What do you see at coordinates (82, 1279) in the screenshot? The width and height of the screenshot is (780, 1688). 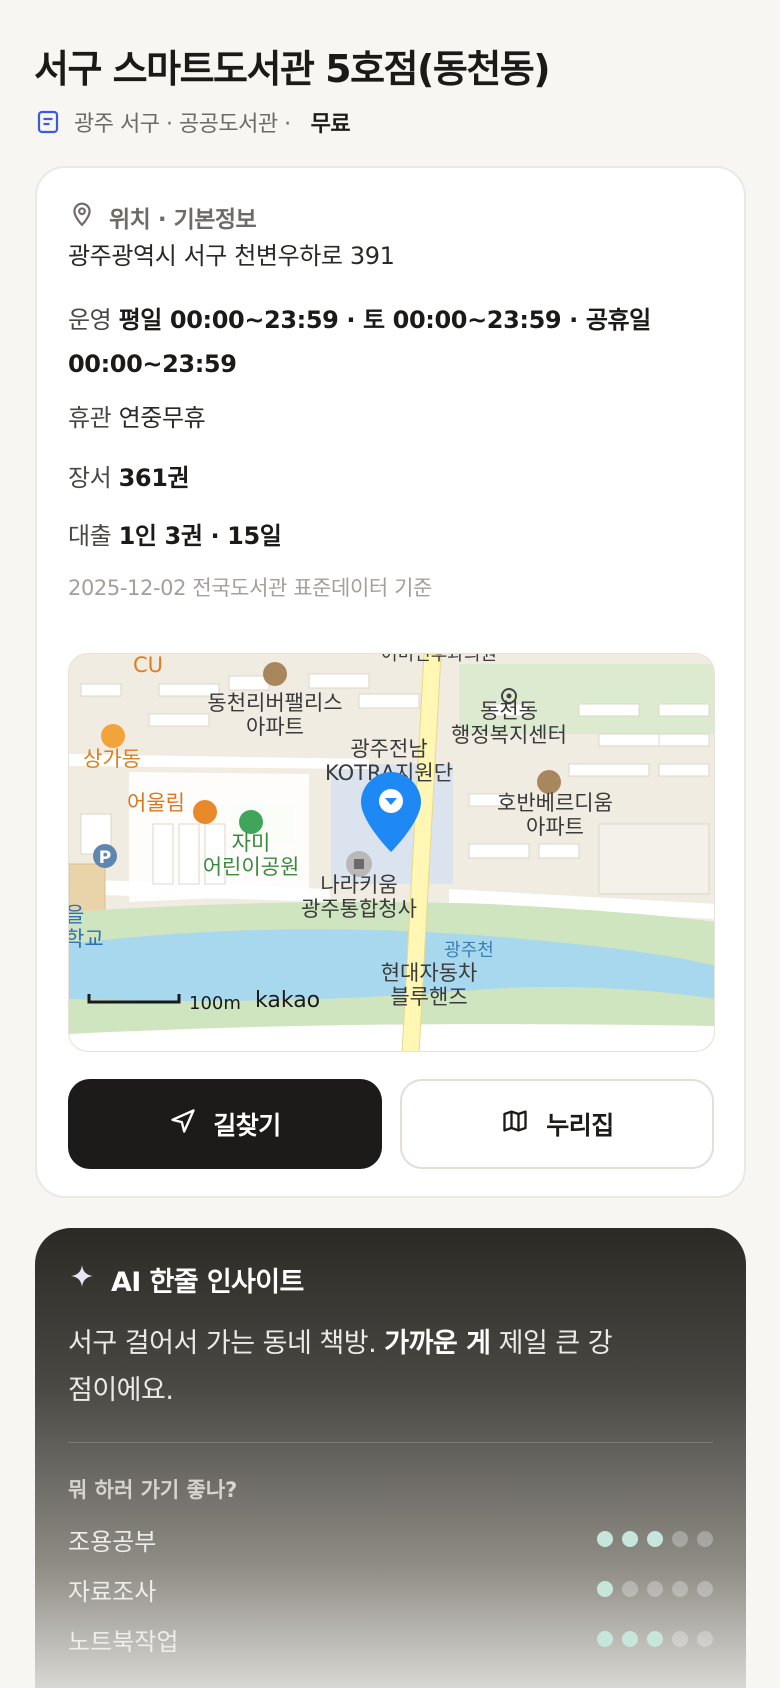 I see `sparkle-icon` at bounding box center [82, 1279].